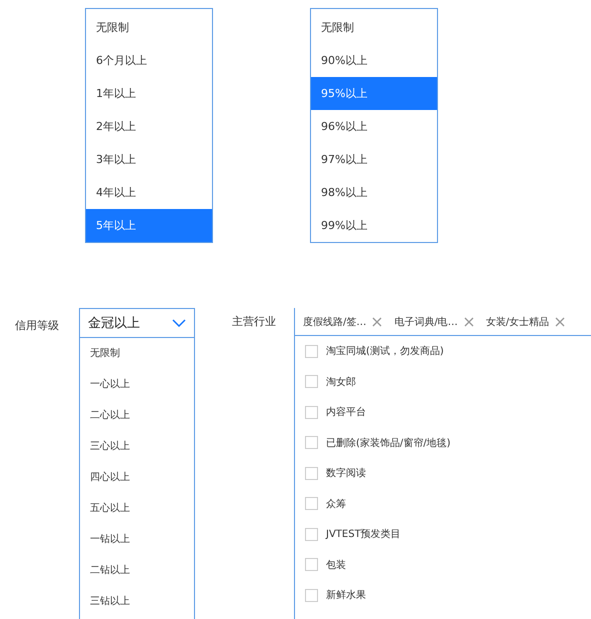 This screenshot has height=619, width=591. What do you see at coordinates (149, 225) in the screenshot?
I see `dropdown-option: 5年以上` at bounding box center [149, 225].